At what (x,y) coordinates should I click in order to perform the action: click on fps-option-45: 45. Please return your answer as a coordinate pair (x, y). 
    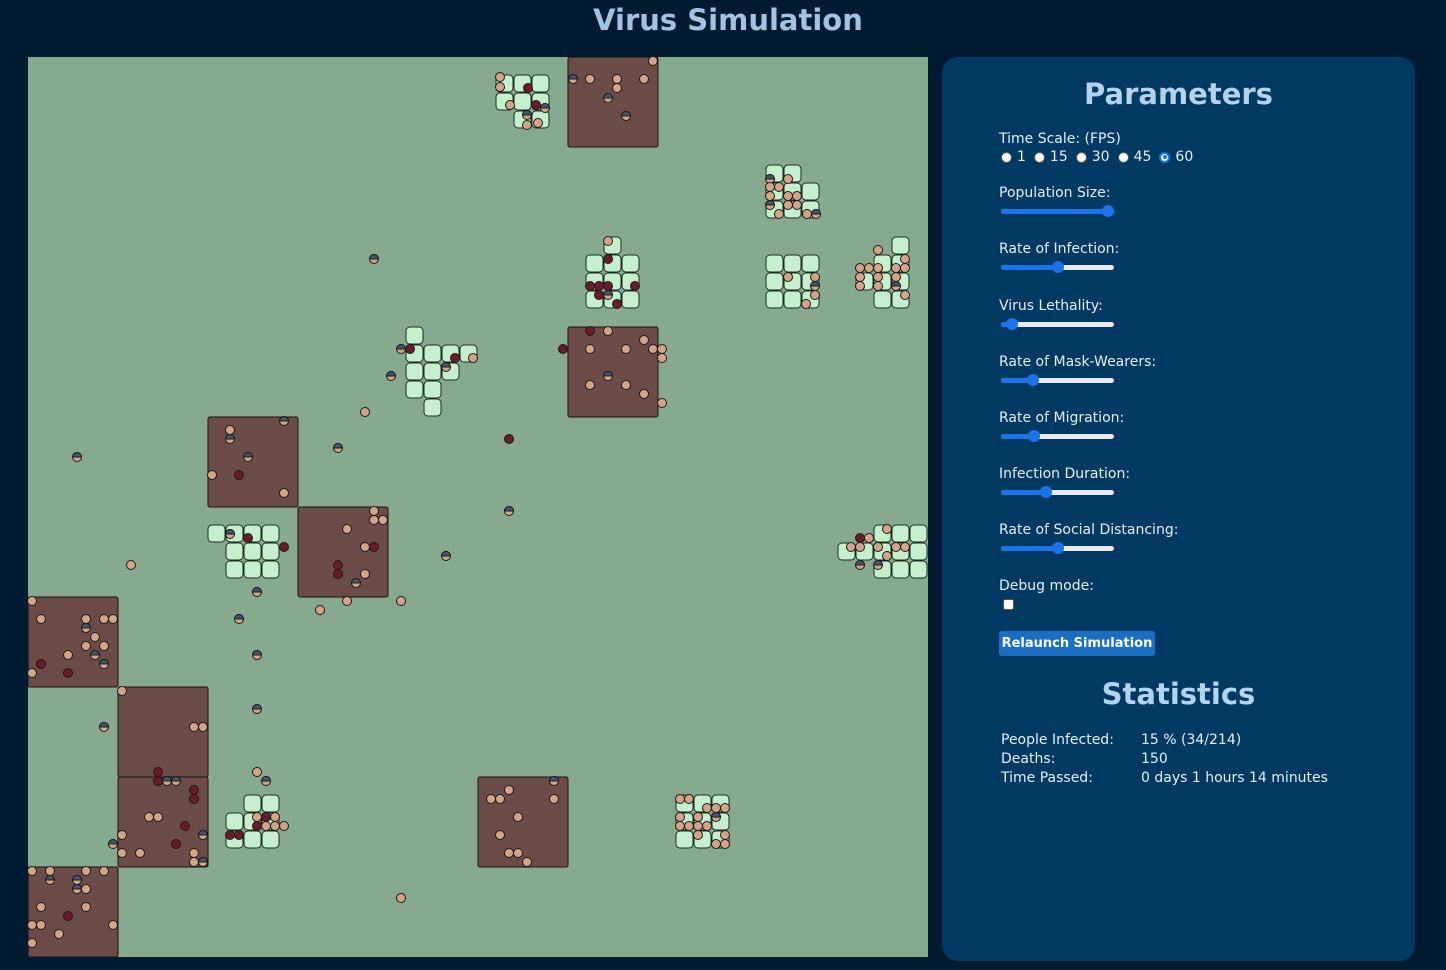
    Looking at the image, I should click on (1134, 157).